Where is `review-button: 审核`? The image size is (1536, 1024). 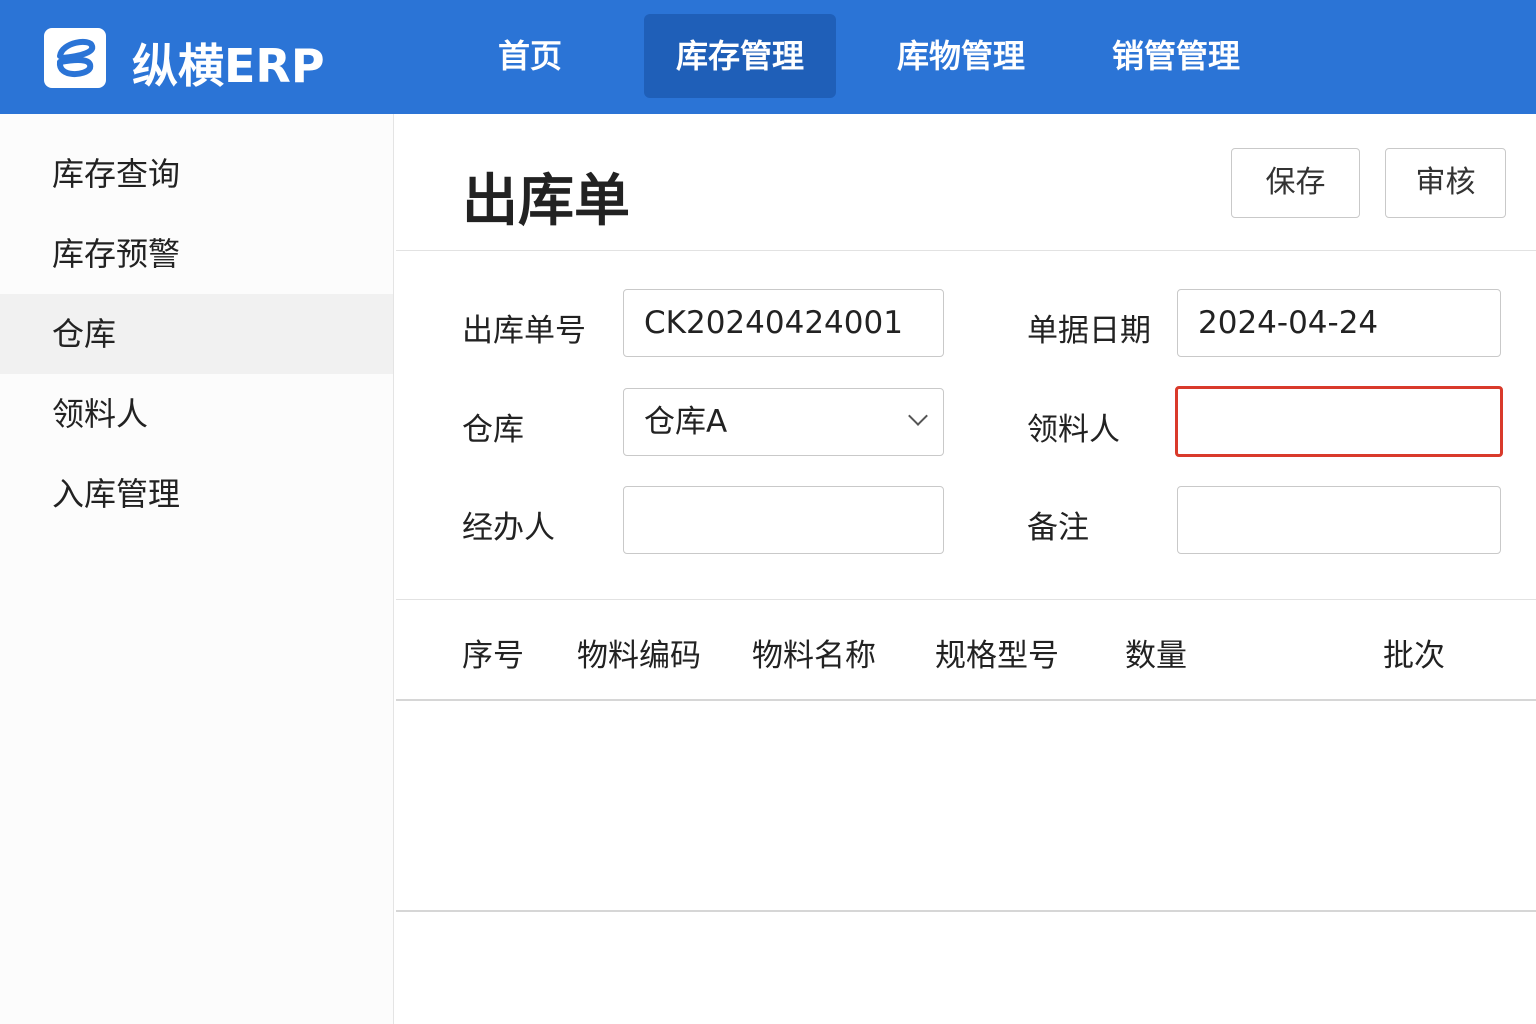 review-button: 审核 is located at coordinates (1445, 183).